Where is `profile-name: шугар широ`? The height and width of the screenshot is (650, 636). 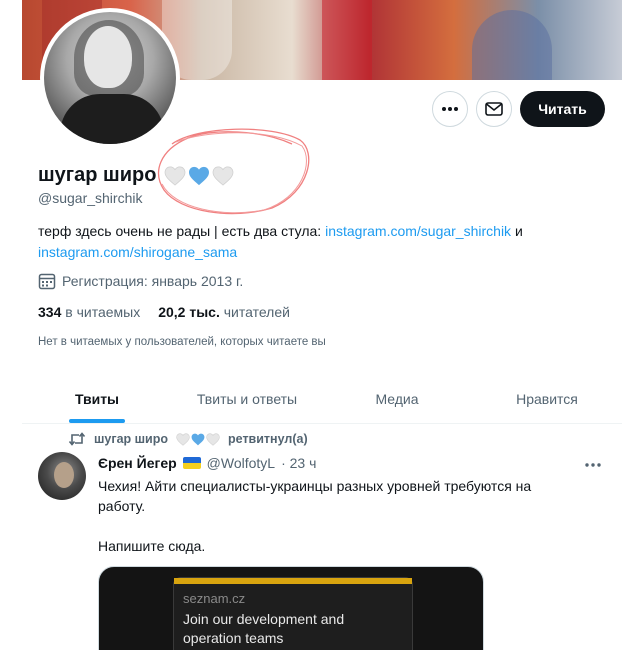
profile-name: шугар широ is located at coordinates (97, 175).